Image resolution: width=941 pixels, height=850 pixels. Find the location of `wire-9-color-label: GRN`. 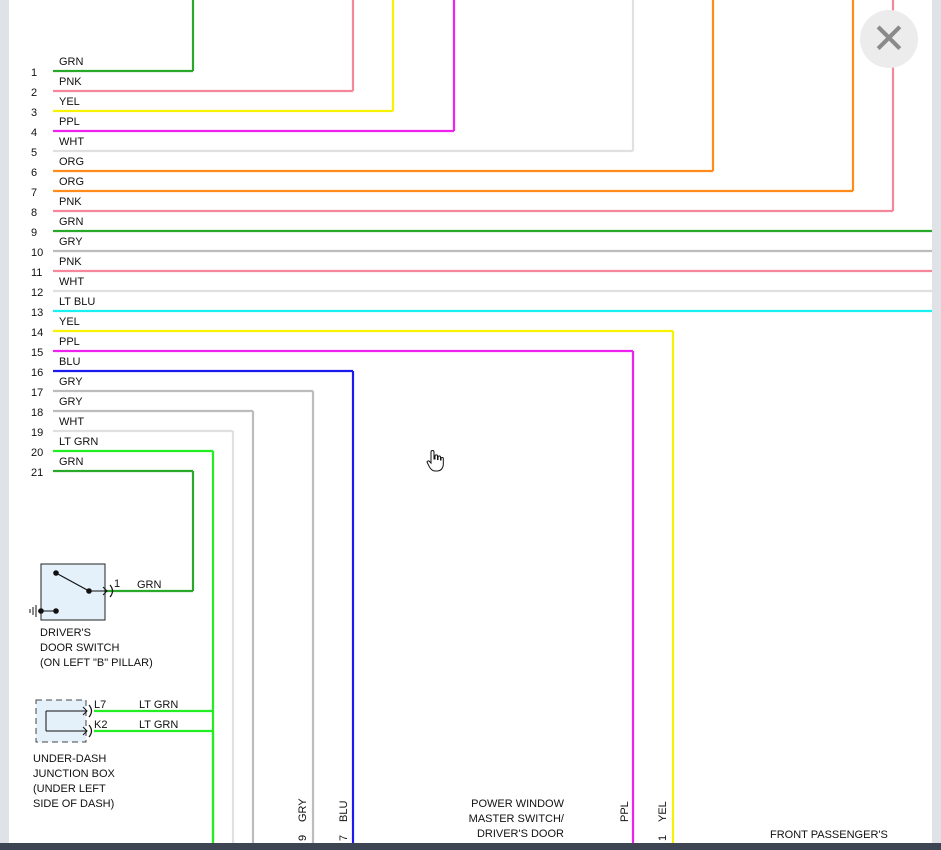

wire-9-color-label: GRN is located at coordinates (71, 222).